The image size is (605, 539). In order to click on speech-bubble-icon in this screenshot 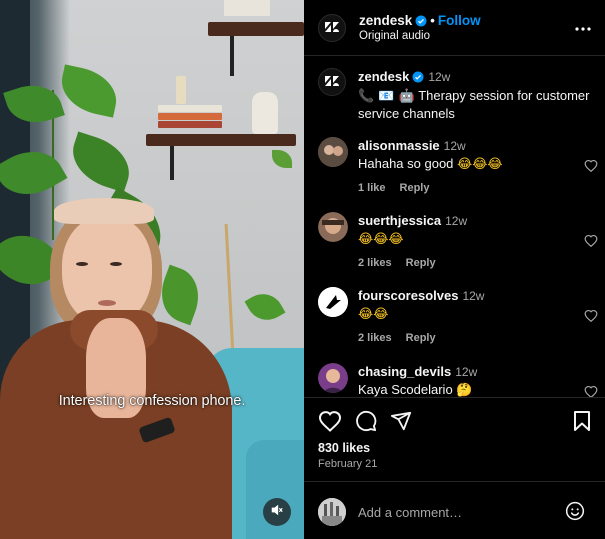, I will do `click(366, 423)`.